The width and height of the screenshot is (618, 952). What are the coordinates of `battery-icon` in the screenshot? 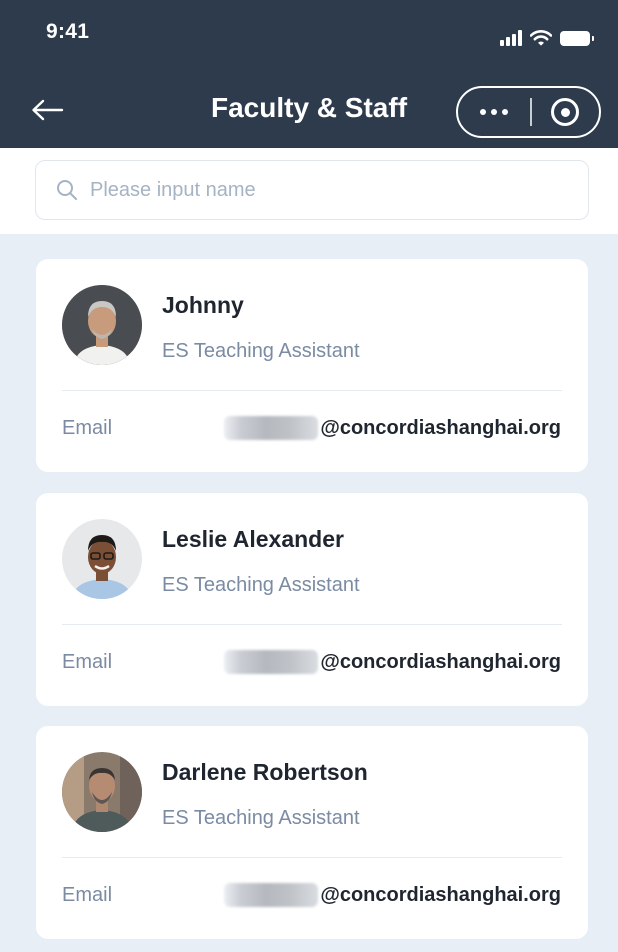 It's located at (577, 38).